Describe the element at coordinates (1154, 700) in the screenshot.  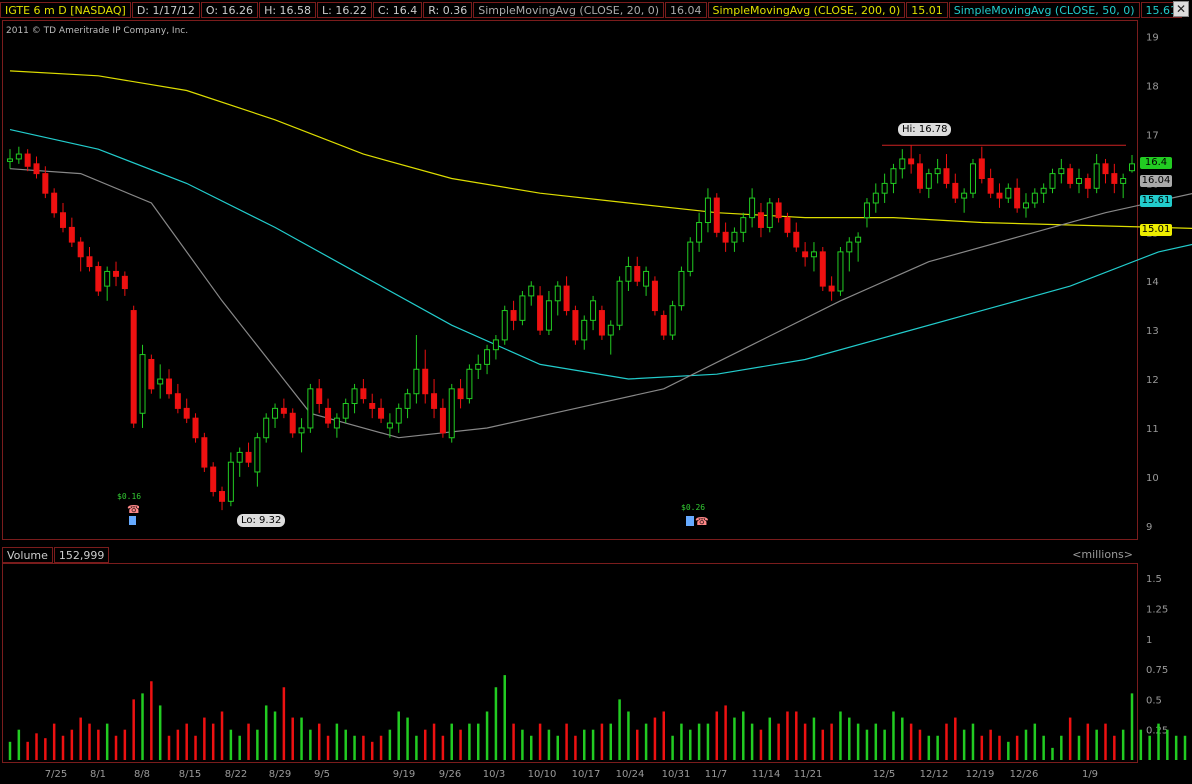
I see `volume-tick-label: 0.5` at that location.